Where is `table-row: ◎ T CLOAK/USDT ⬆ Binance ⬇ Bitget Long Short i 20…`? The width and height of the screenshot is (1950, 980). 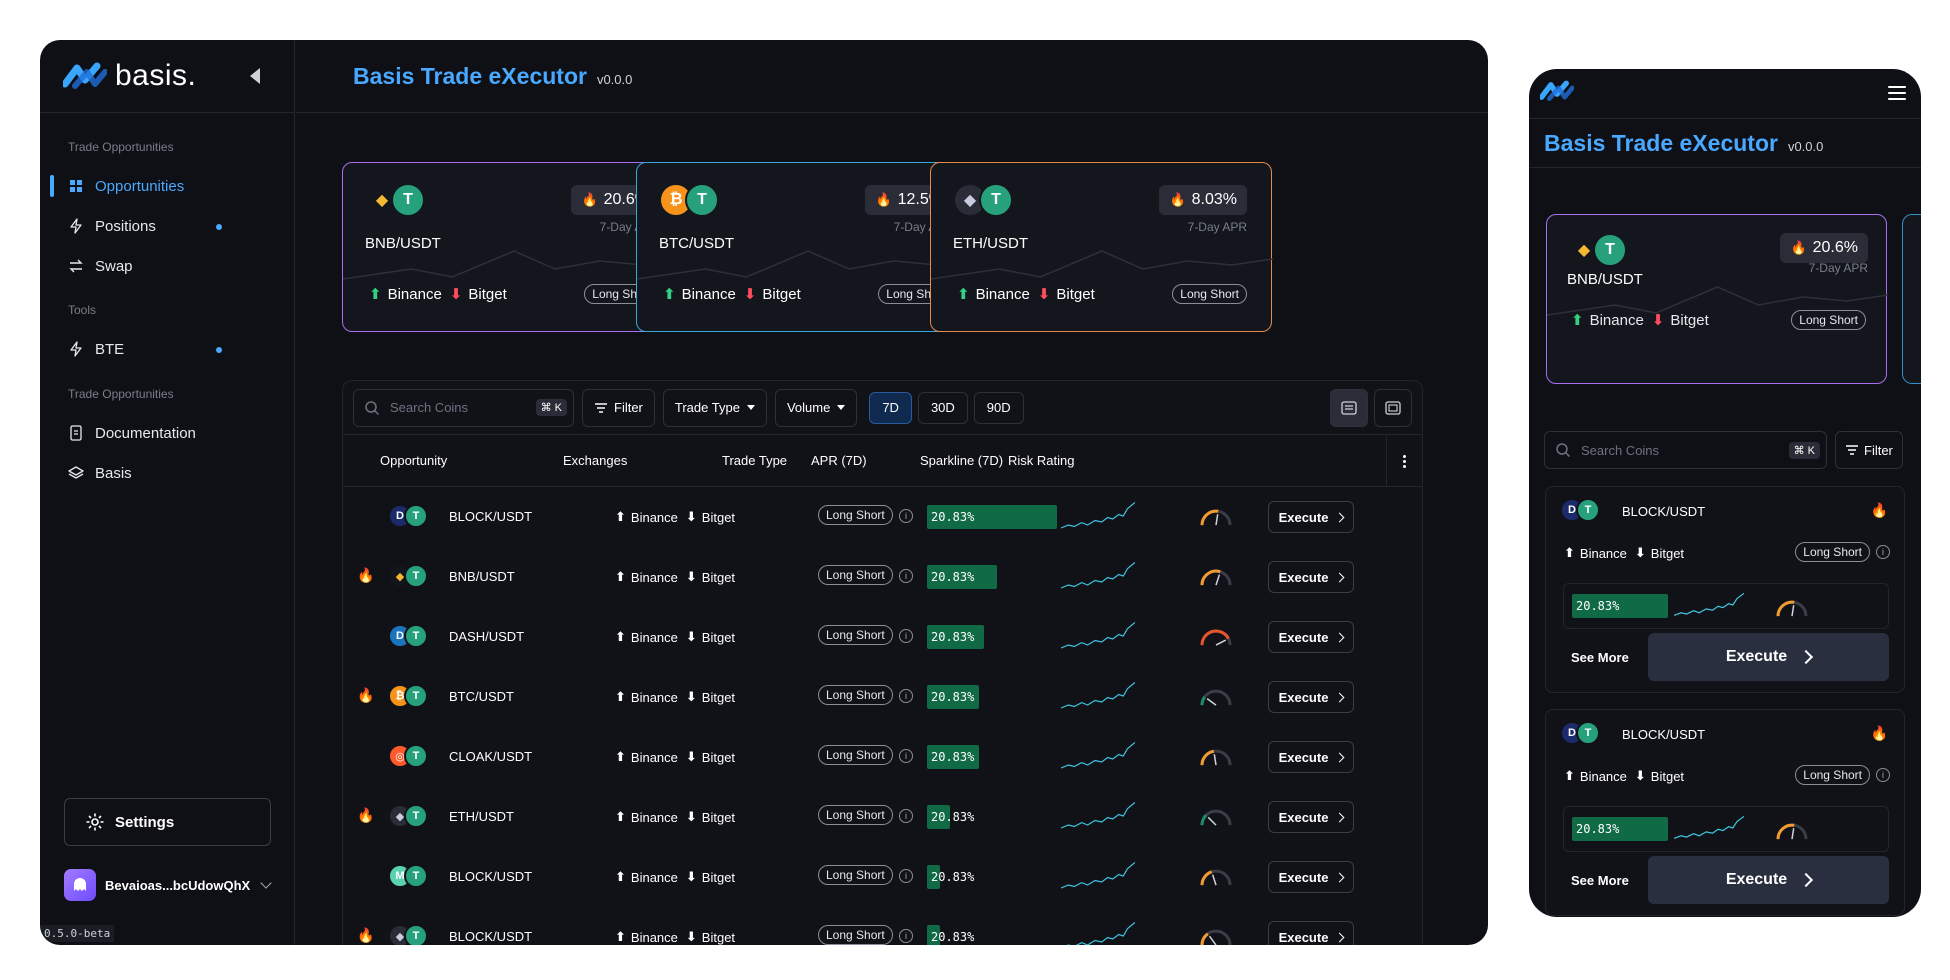 table-row: ◎ T CLOAK/USDT ⬆ Binance ⬇ Bitget Long Short i 20… is located at coordinates (882, 757).